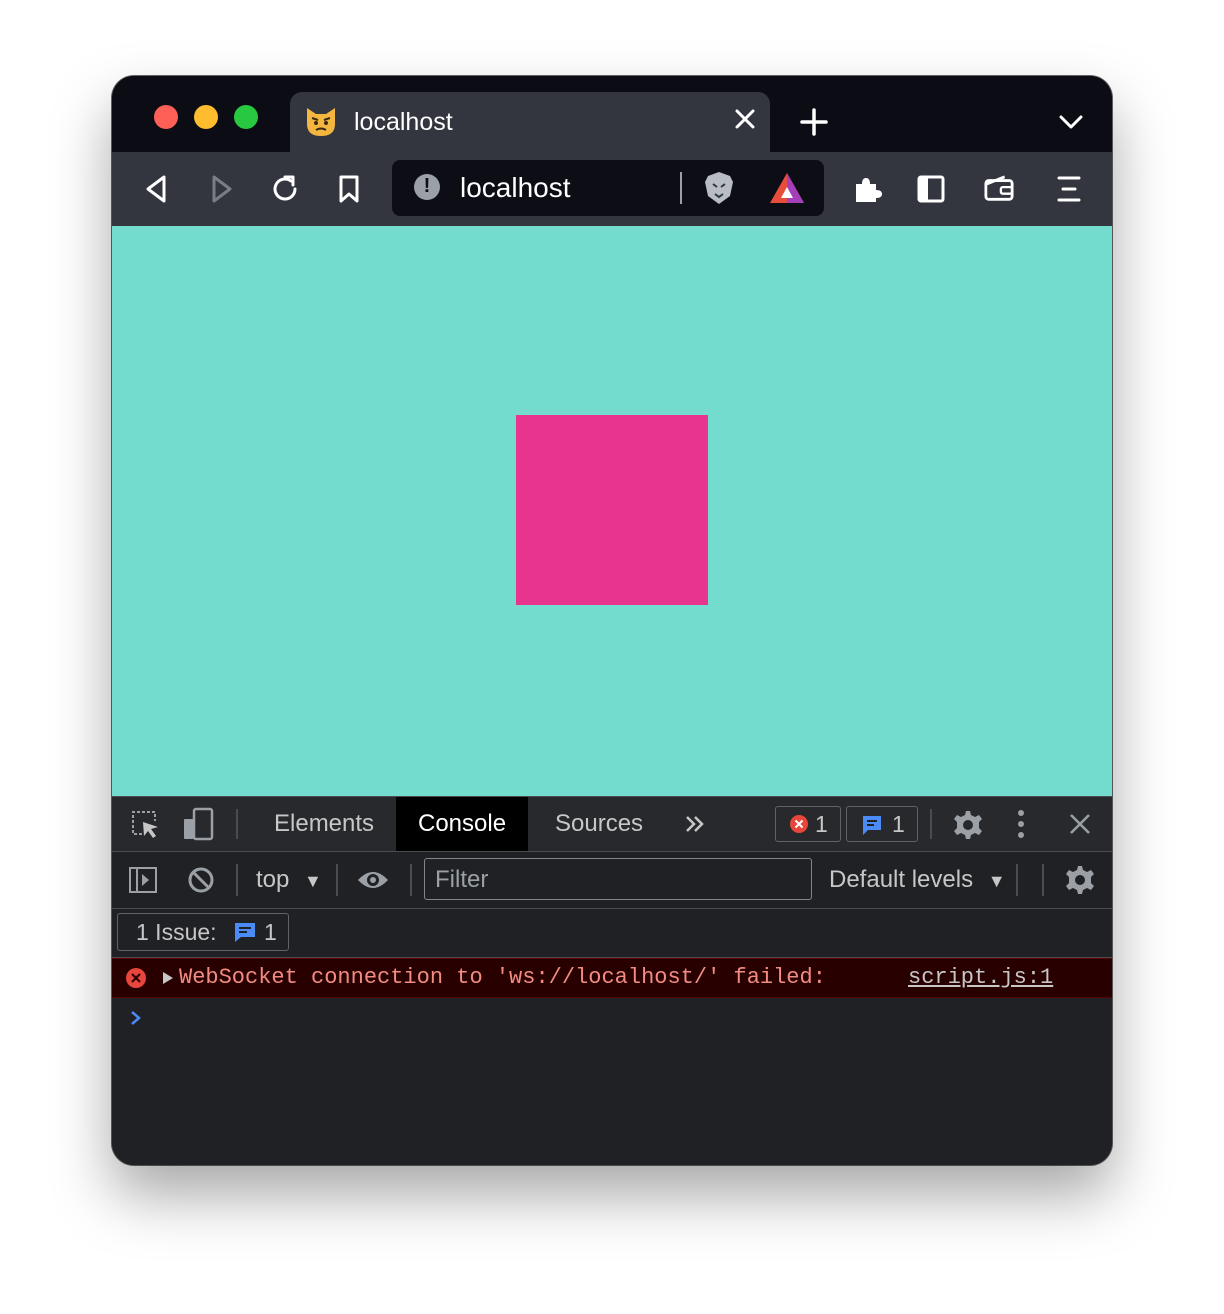 The width and height of the screenshot is (1224, 1314). What do you see at coordinates (787, 188) in the screenshot?
I see `brave-rewards-icon` at bounding box center [787, 188].